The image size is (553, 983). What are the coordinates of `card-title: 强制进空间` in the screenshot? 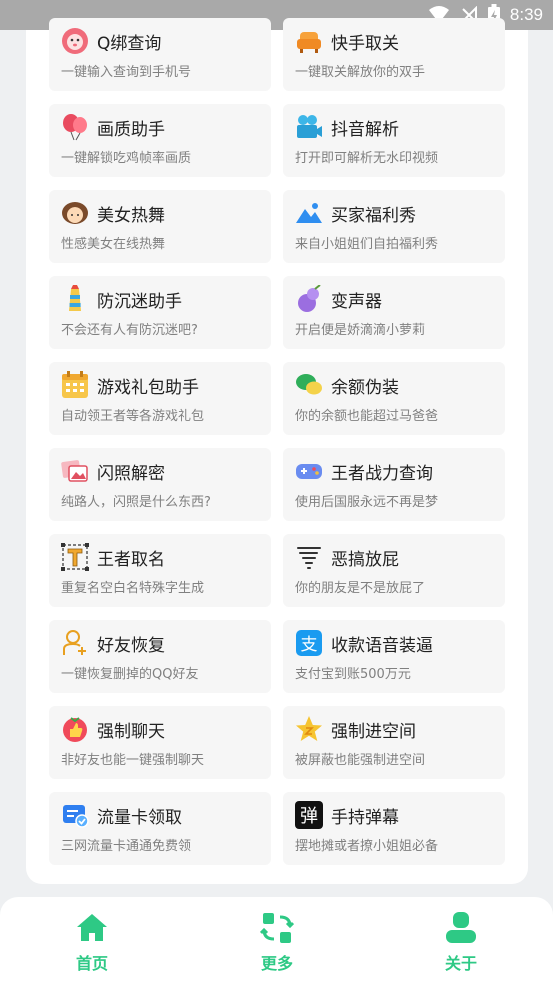 It's located at (373, 732).